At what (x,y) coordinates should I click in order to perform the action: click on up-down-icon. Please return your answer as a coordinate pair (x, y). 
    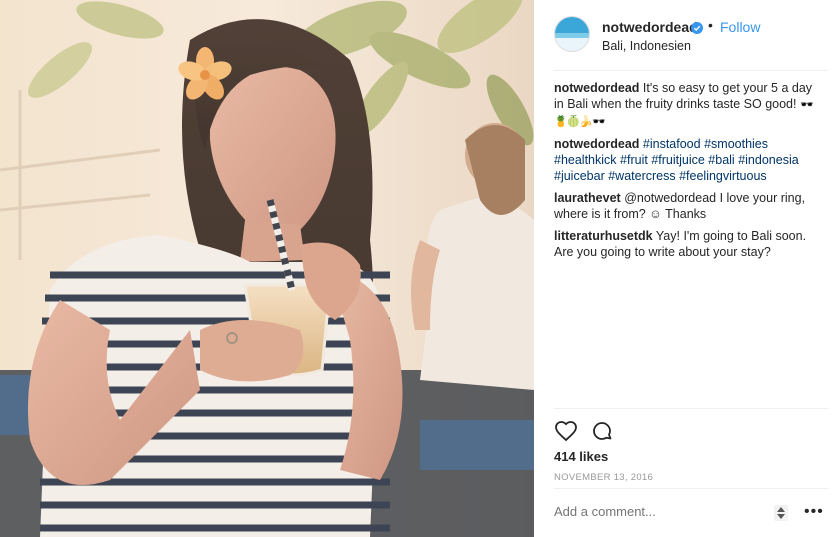
    Looking at the image, I should click on (781, 513).